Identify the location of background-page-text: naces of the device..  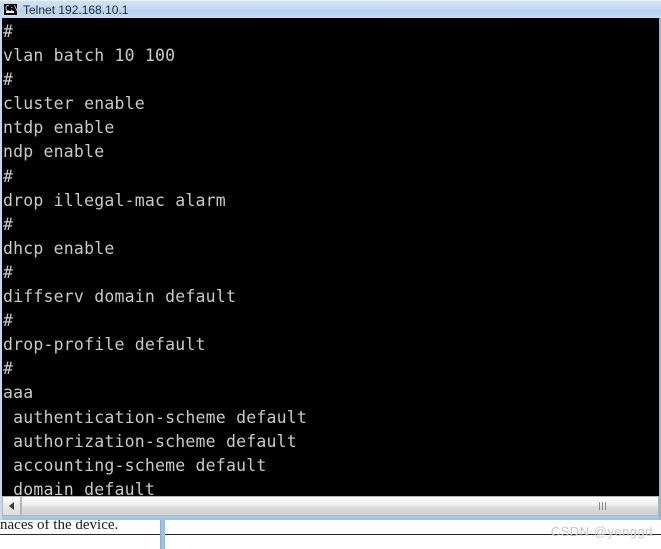
(59, 526).